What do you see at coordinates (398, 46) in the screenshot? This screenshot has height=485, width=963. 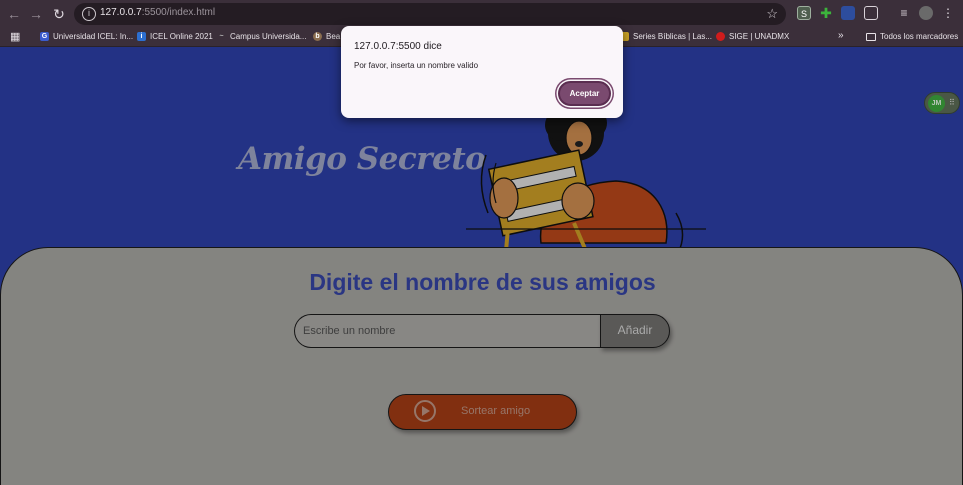 I see `dialog-title: 127.0.0.7:5500 dice` at bounding box center [398, 46].